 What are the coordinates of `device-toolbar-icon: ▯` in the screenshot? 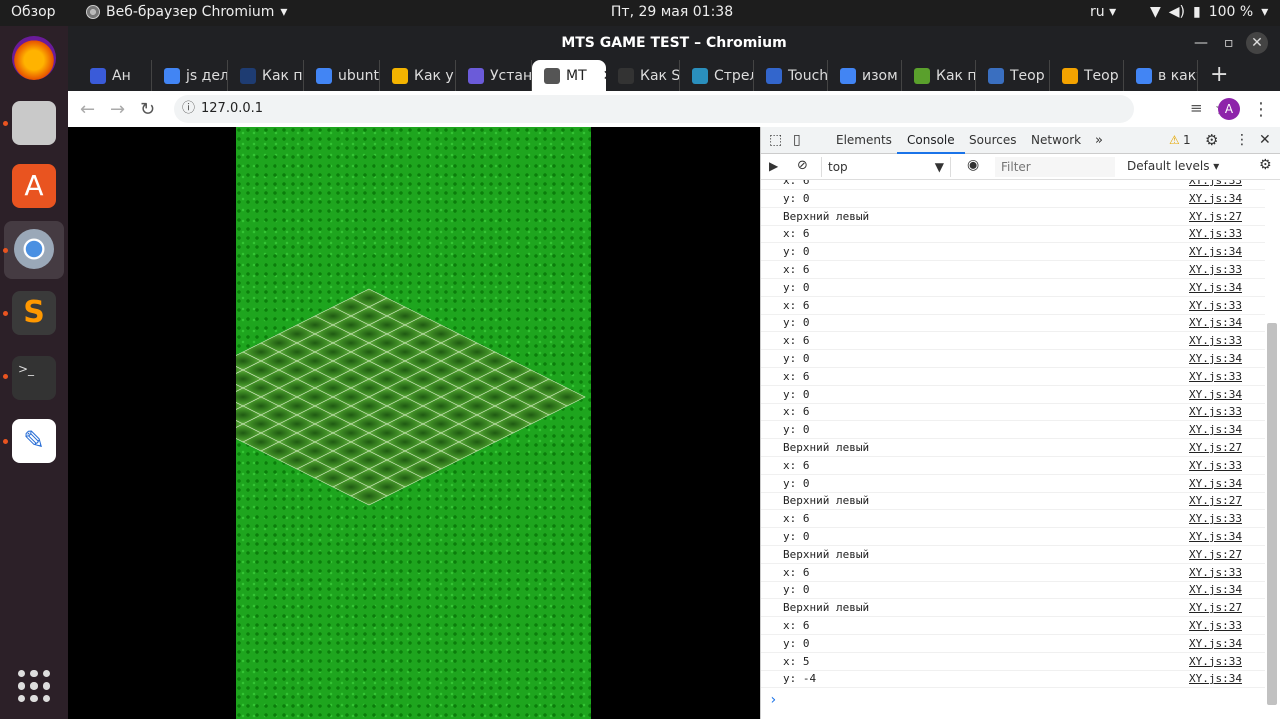 It's located at (797, 140).